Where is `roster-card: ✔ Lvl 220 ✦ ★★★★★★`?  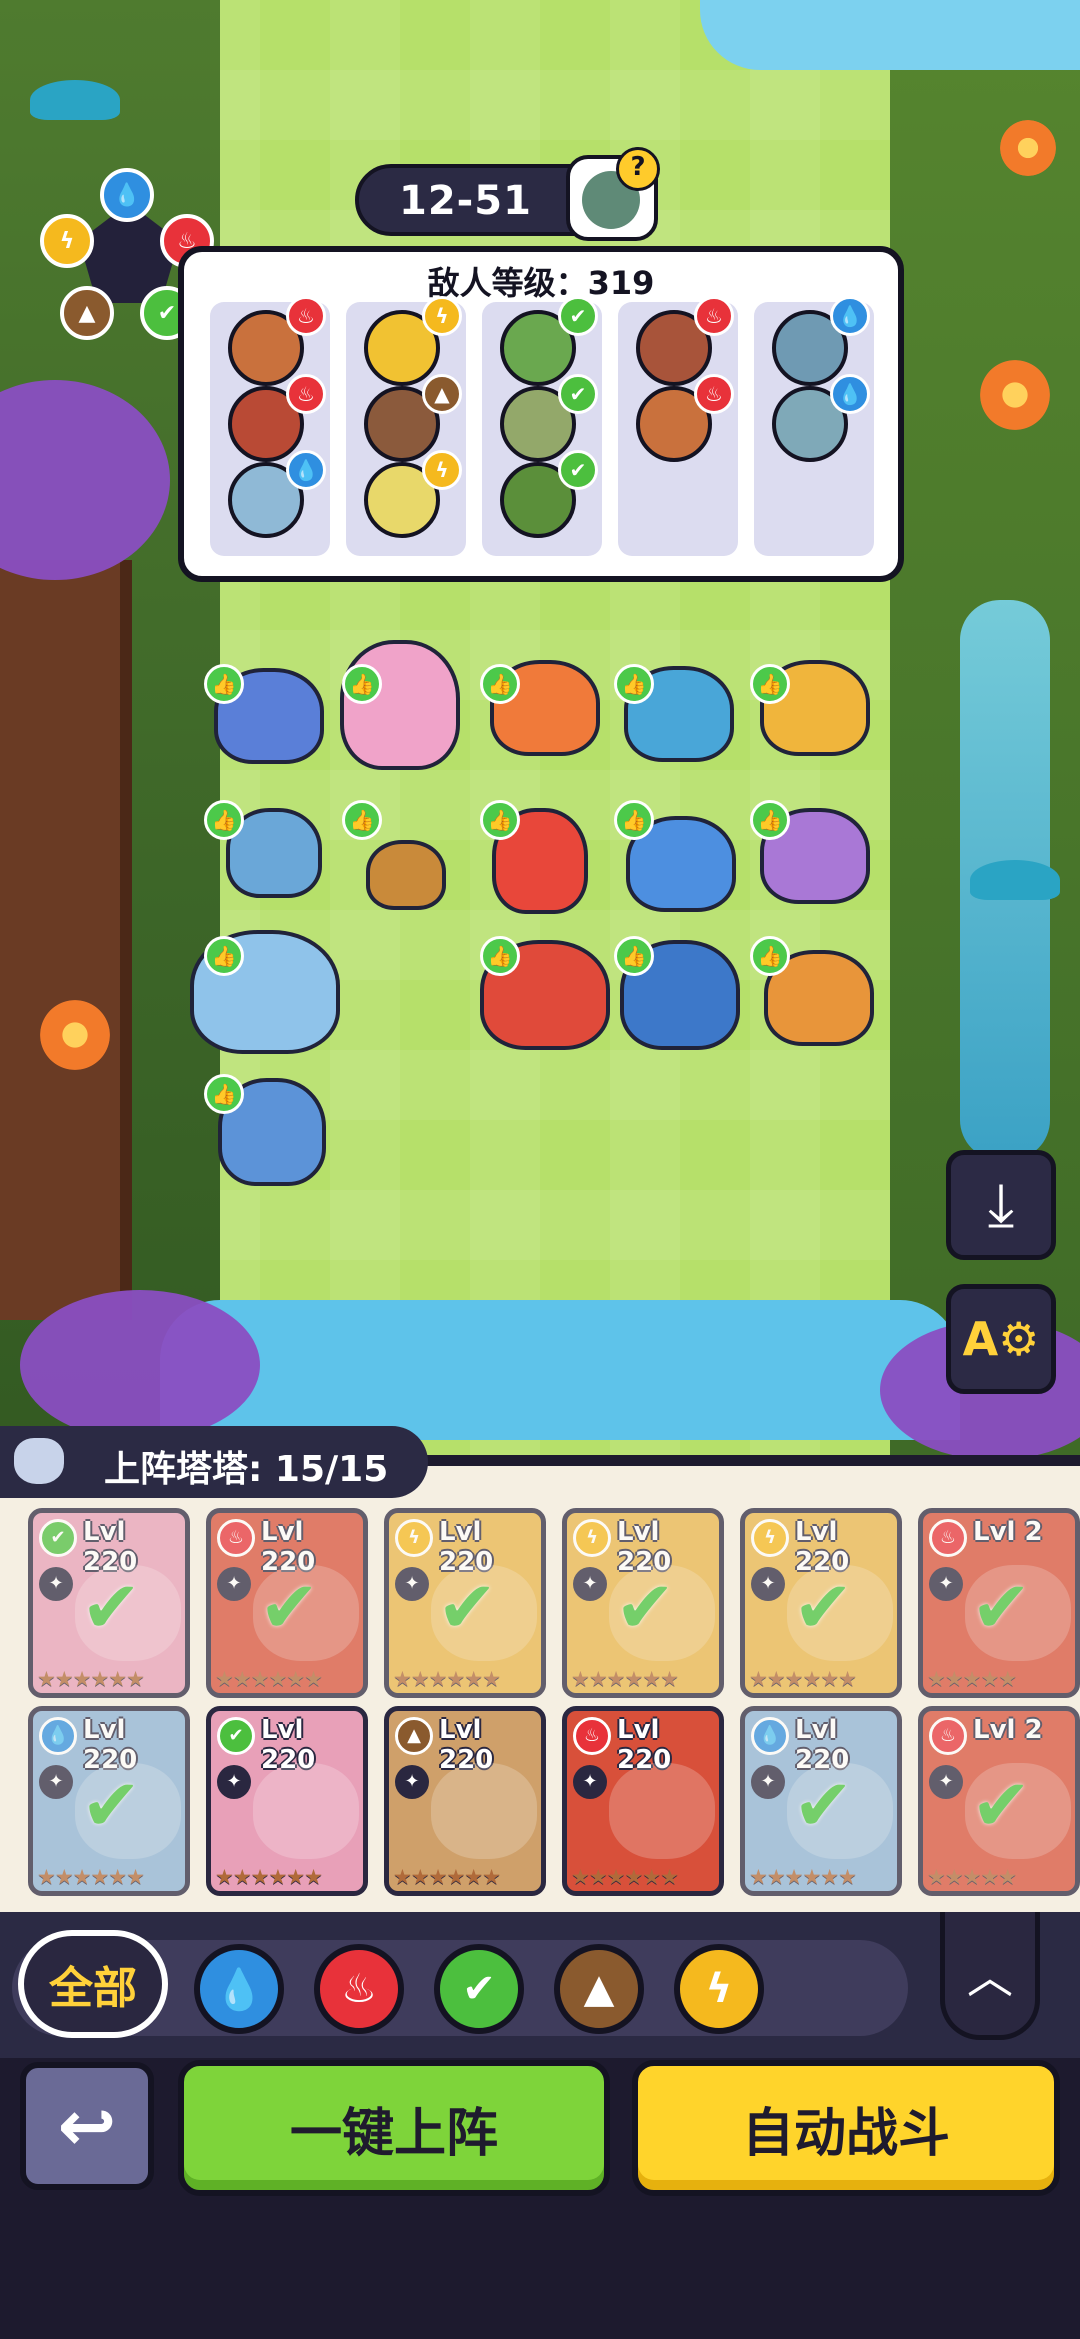
roster-card: ✔ Lvl 220 ✦ ★★★★★★ is located at coordinates (287, 1801).